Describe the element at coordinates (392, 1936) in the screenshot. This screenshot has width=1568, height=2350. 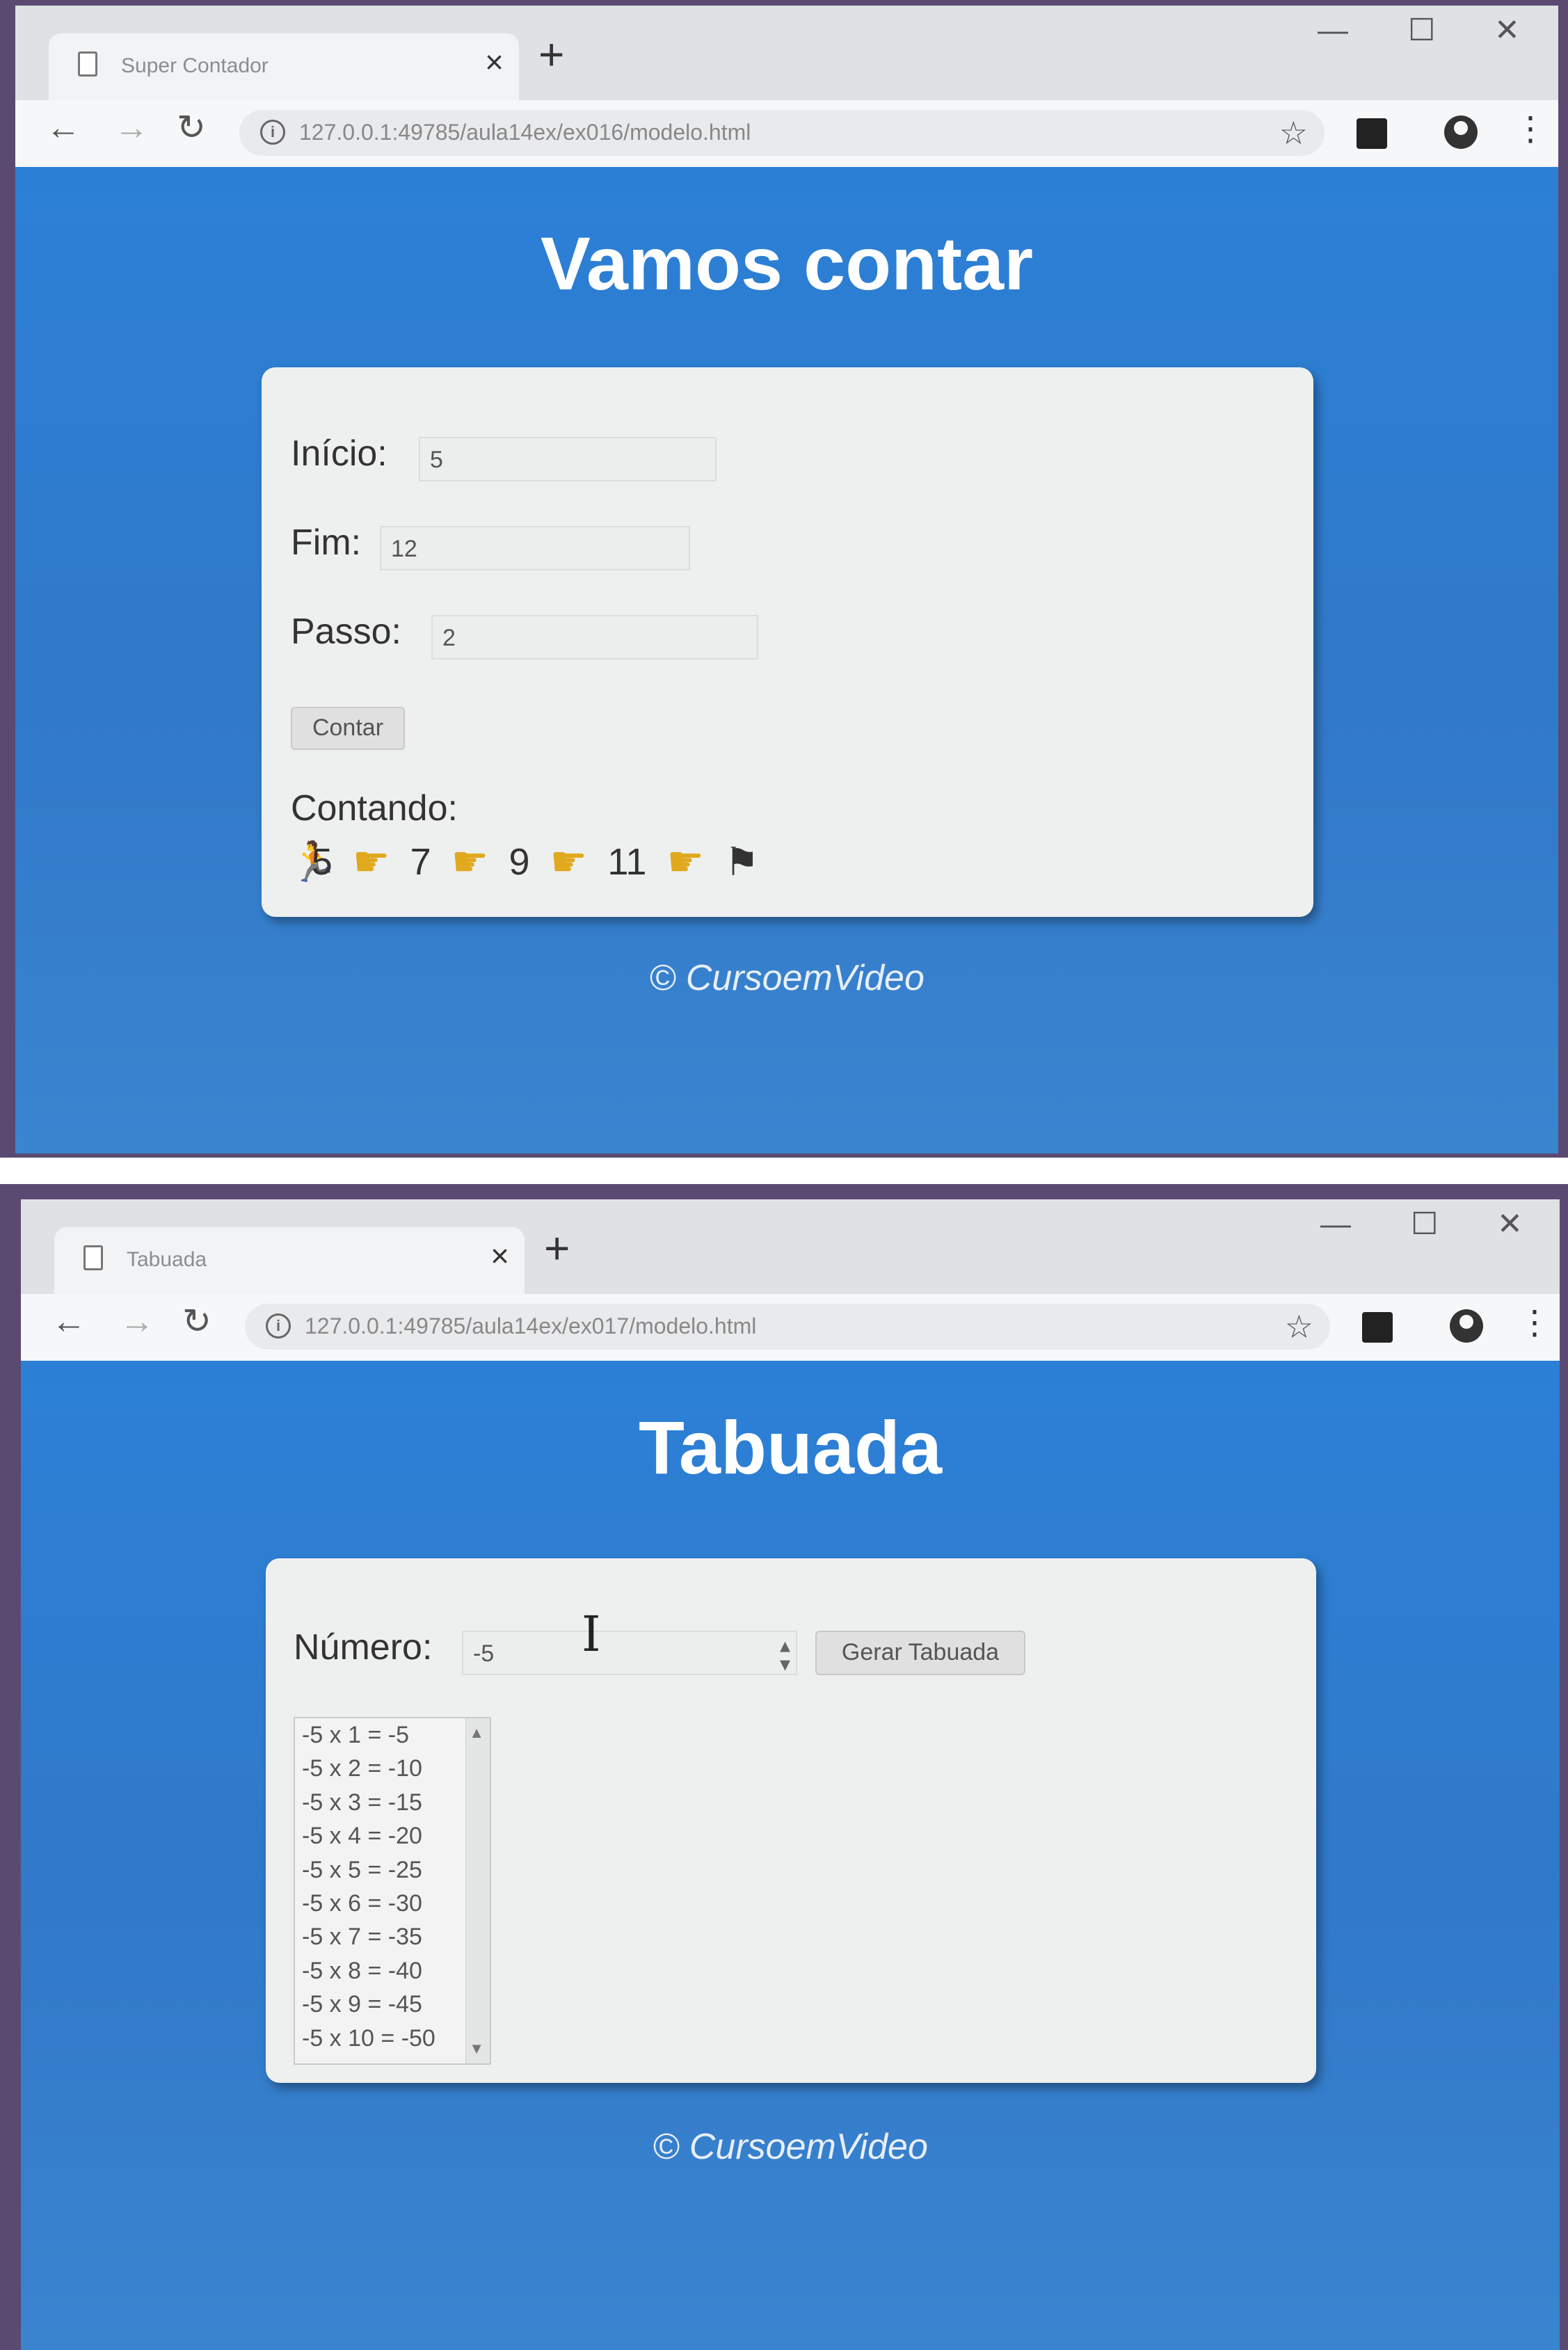
I see `list-item: -5 x 7 = -35` at that location.